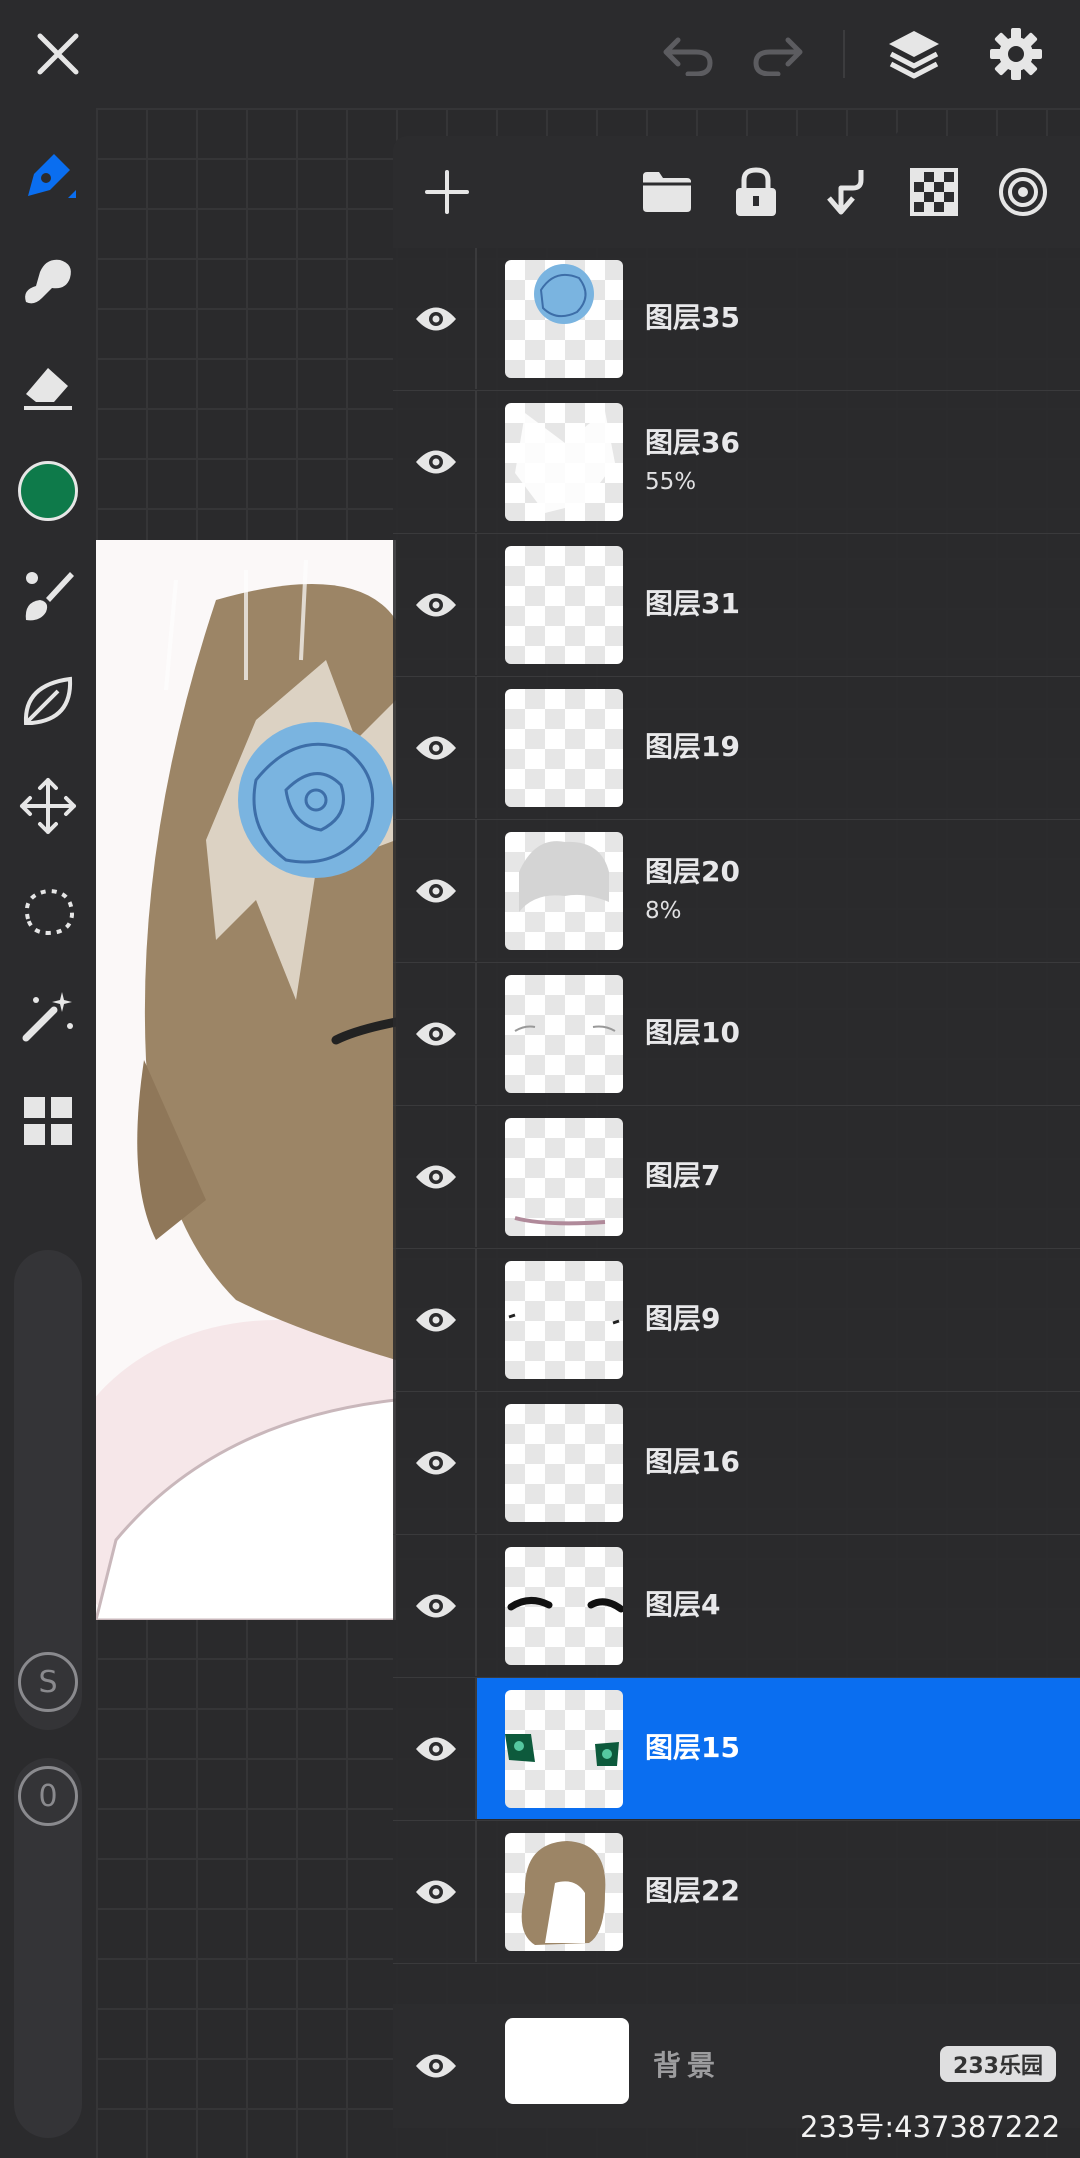 This screenshot has width=1080, height=2158. I want to click on redo-icon, so click(778, 54).